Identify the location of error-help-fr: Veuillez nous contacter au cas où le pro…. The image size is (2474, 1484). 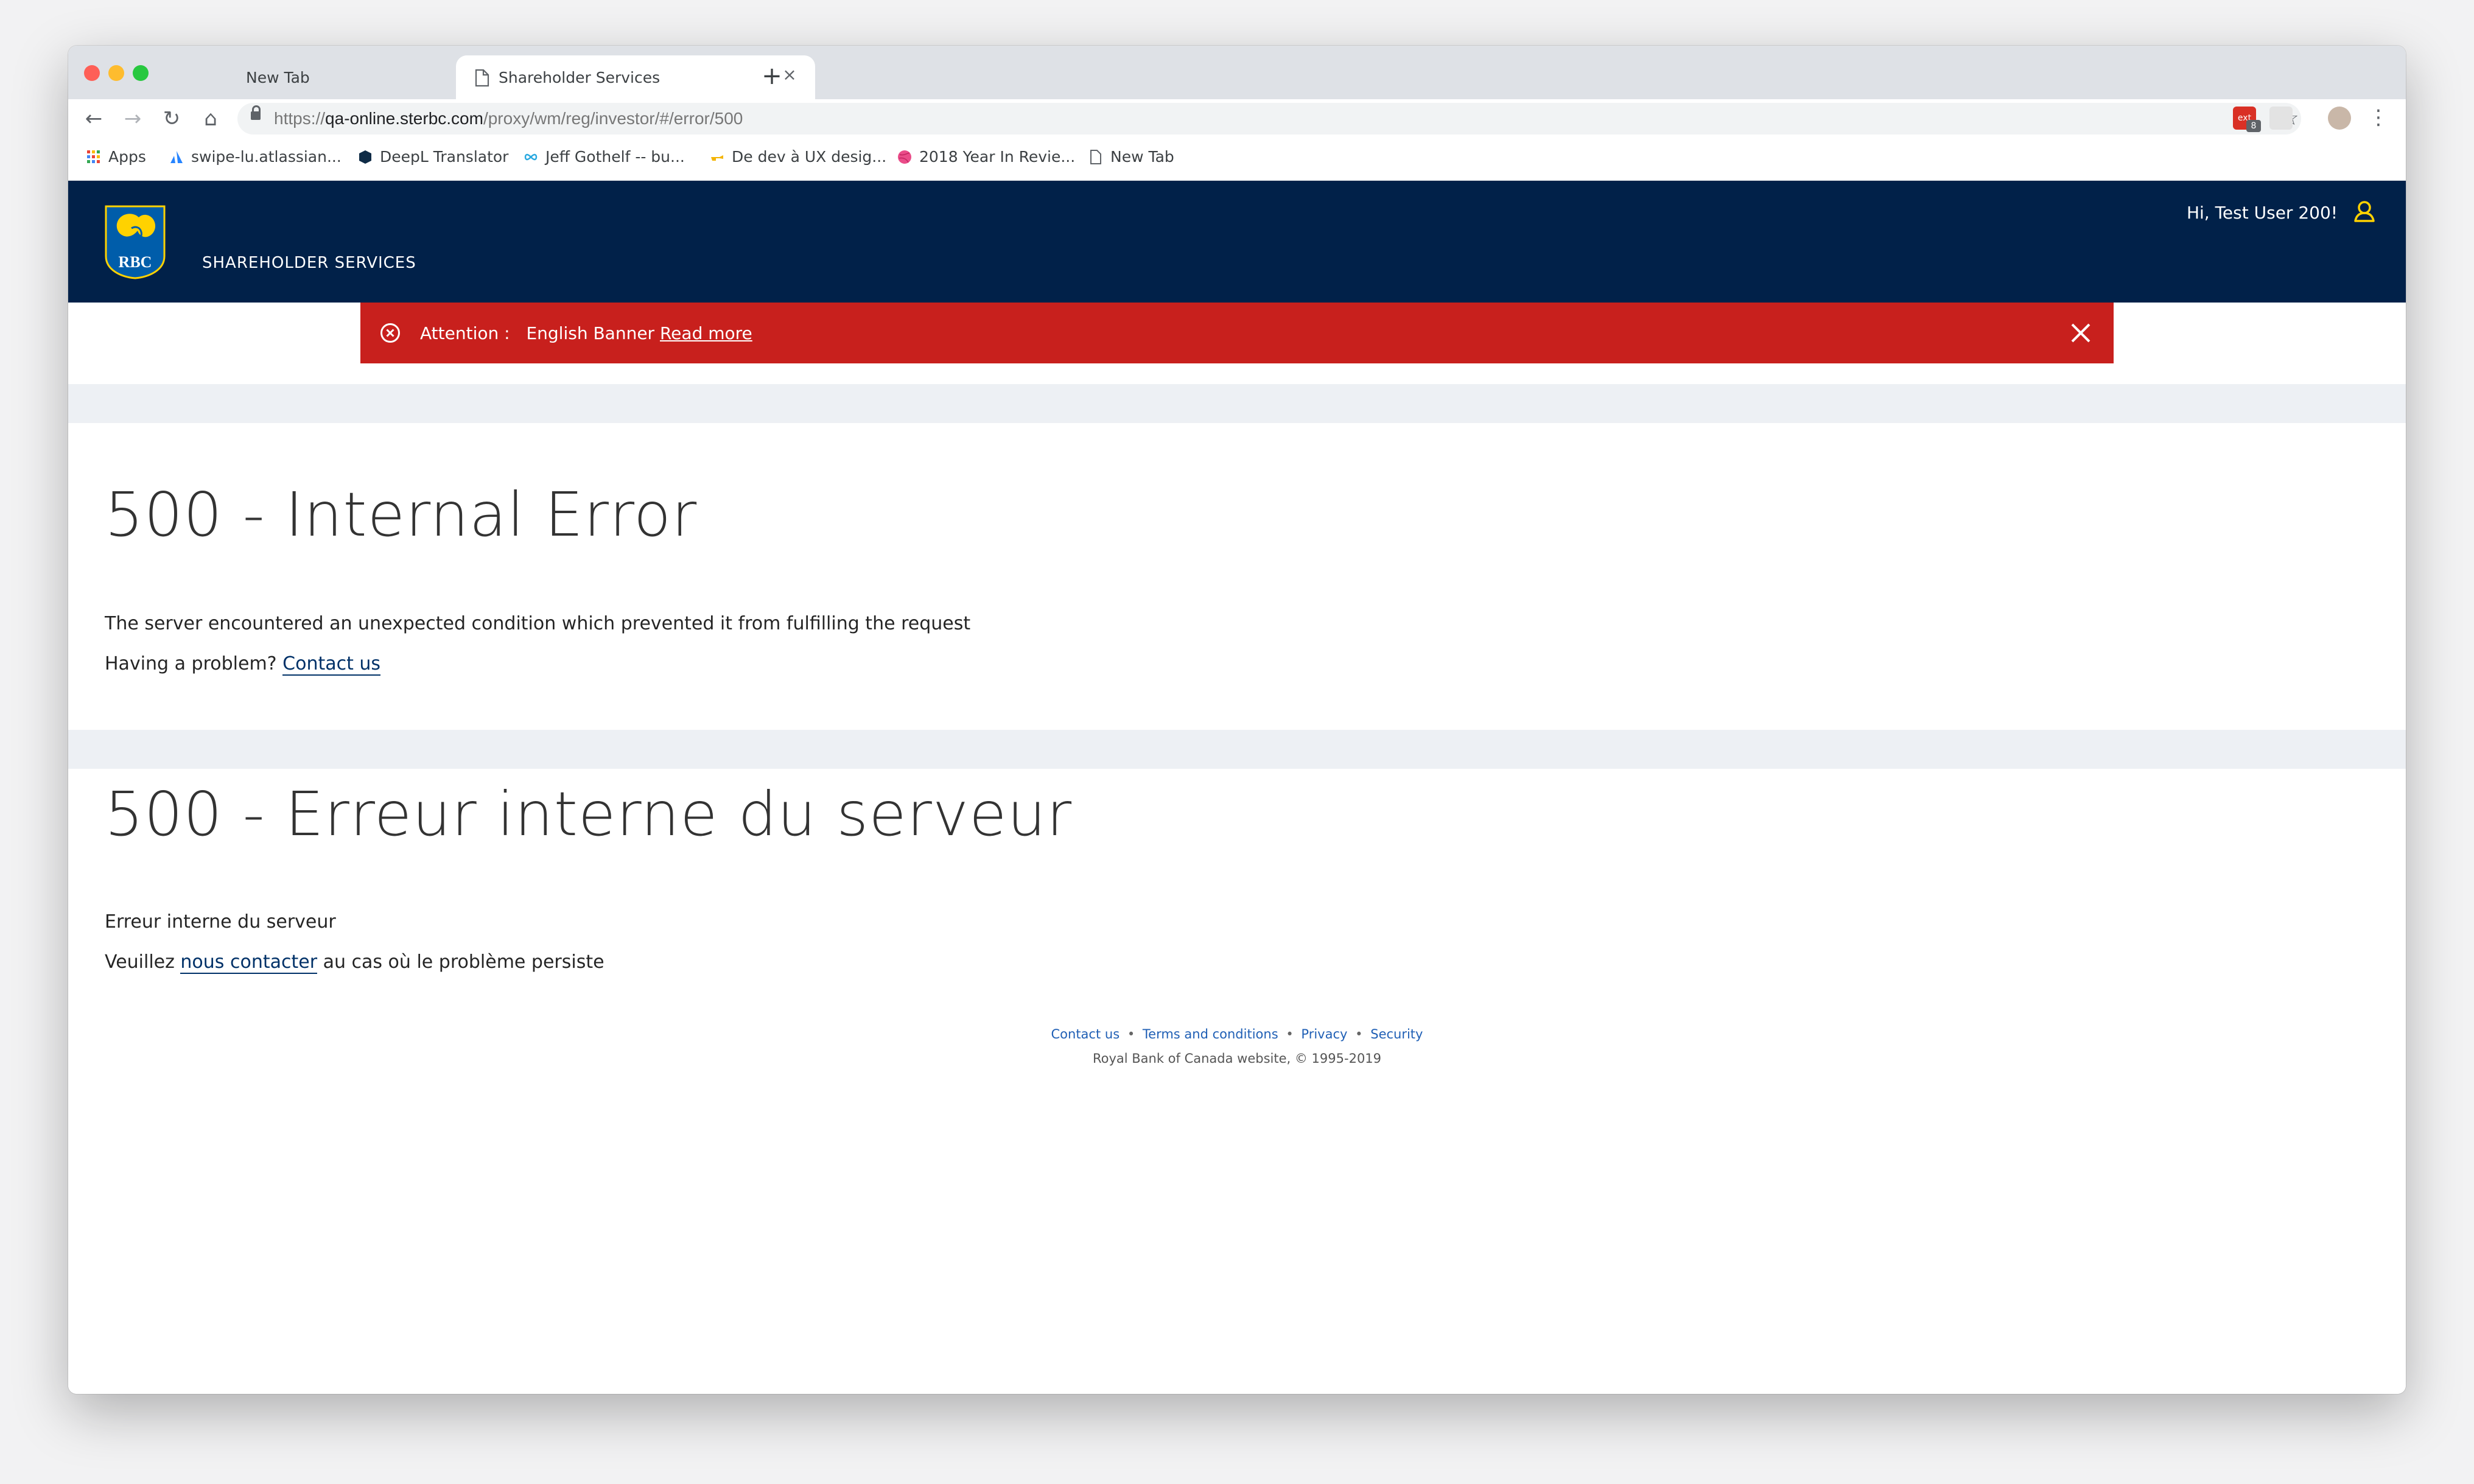
(354, 963).